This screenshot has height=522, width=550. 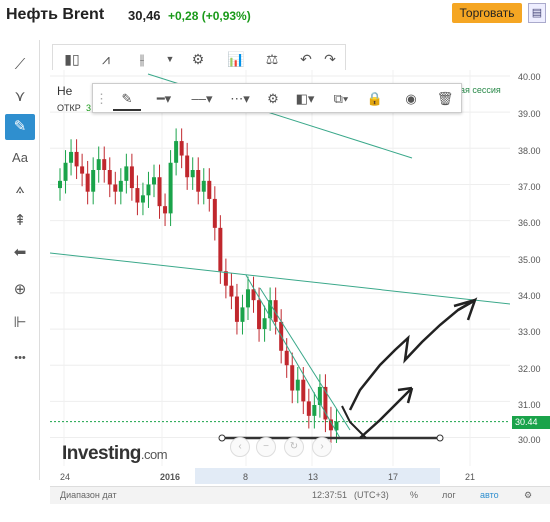 I want to click on date-range-button: Диапазон дат, so click(x=88, y=495).